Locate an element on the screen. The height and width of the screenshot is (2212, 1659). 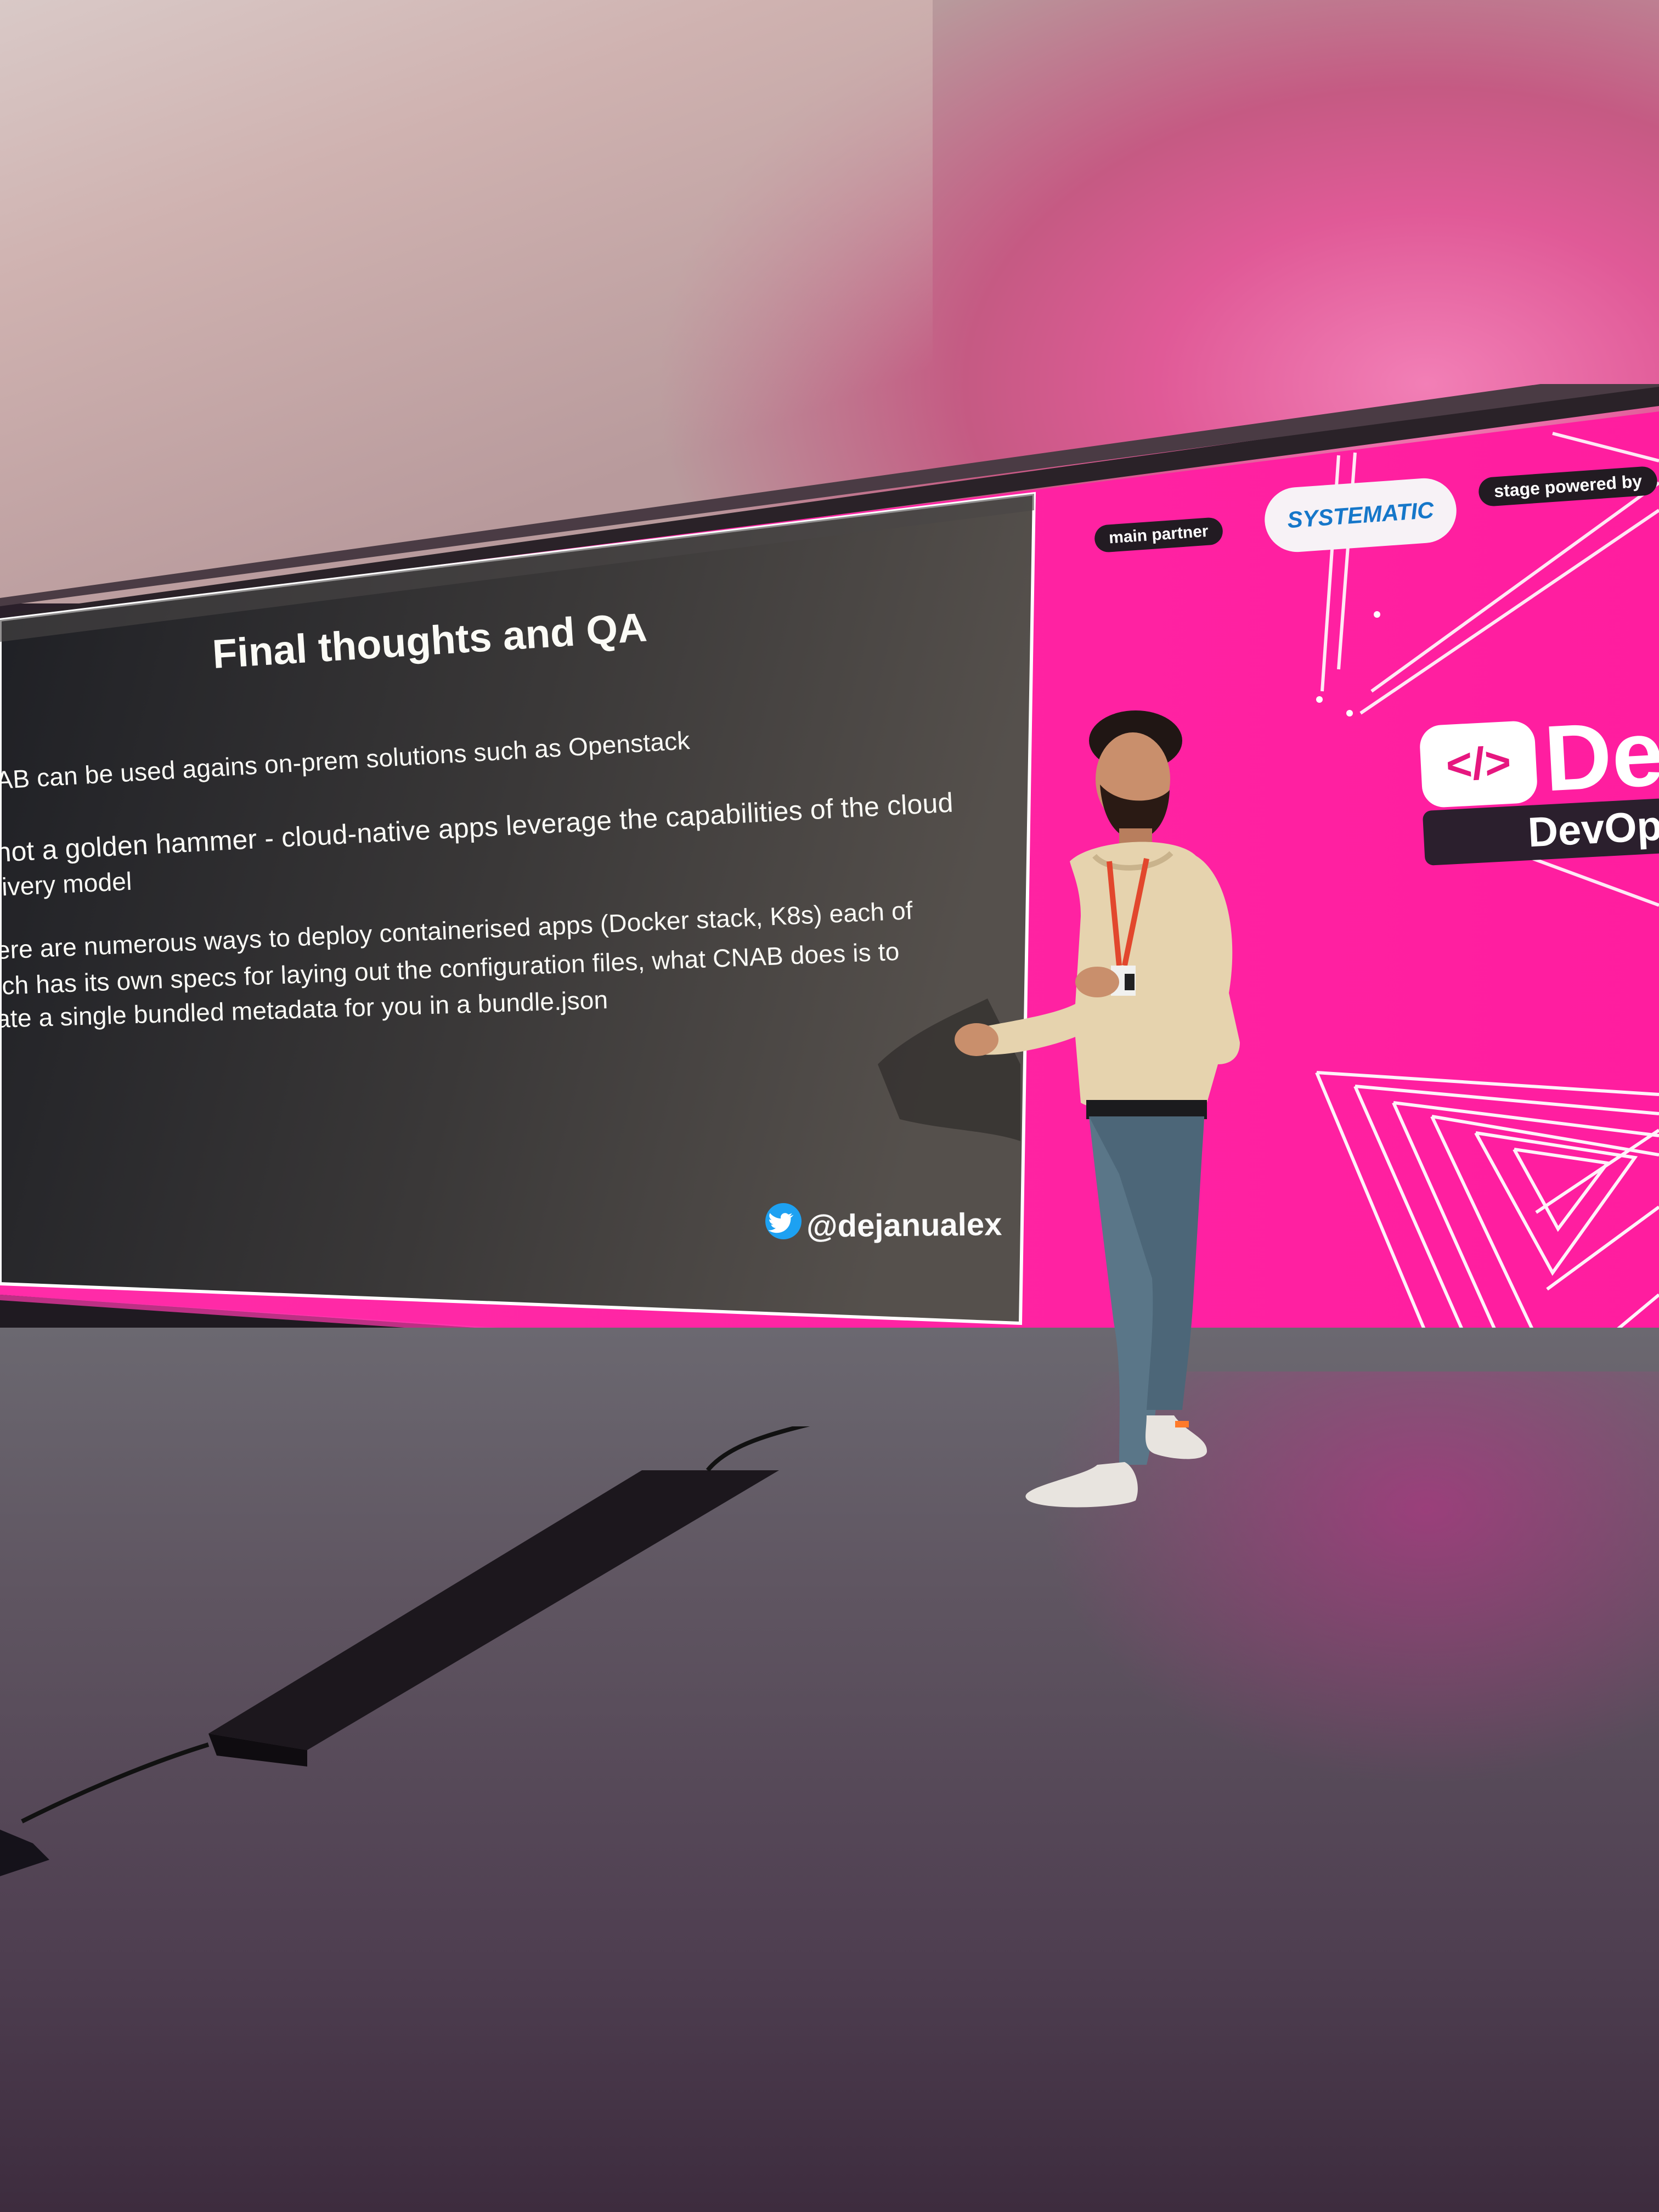
slide-bullet-2-cont: livery model is located at coordinates (66, 884).